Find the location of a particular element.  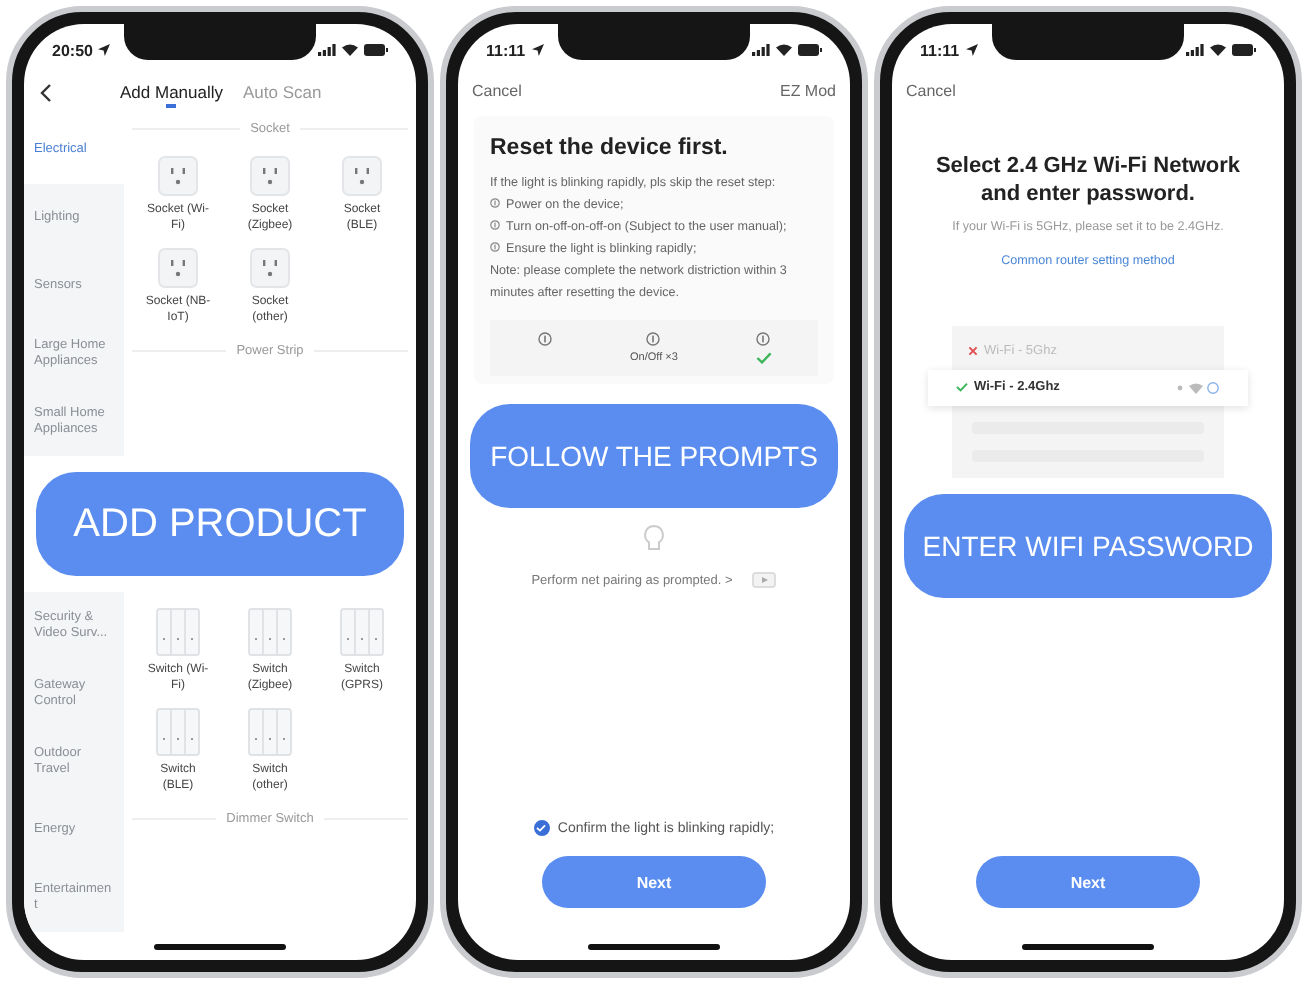

tab: Auto Scan is located at coordinates (282, 92).